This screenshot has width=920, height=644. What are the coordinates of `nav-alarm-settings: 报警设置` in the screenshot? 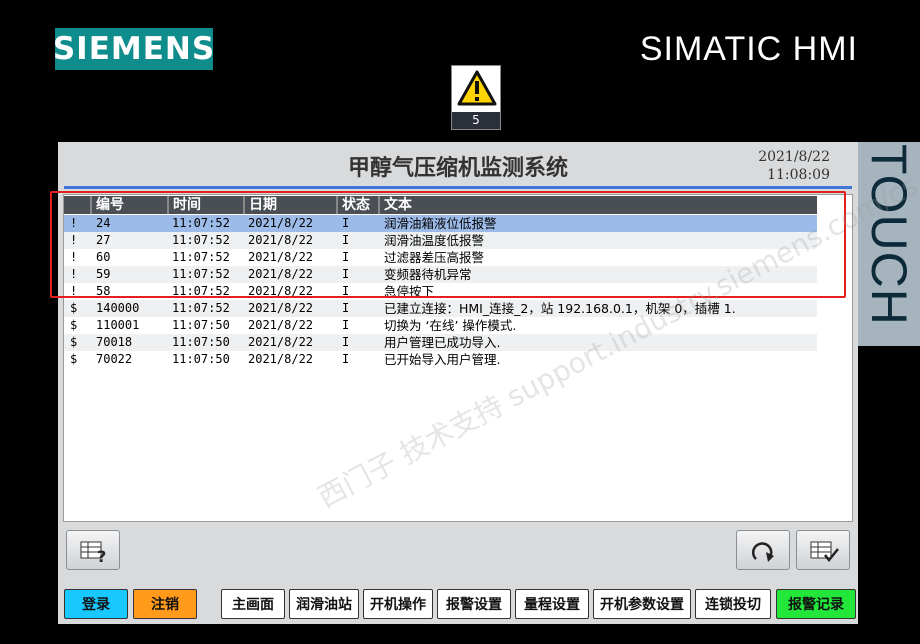 It's located at (474, 604).